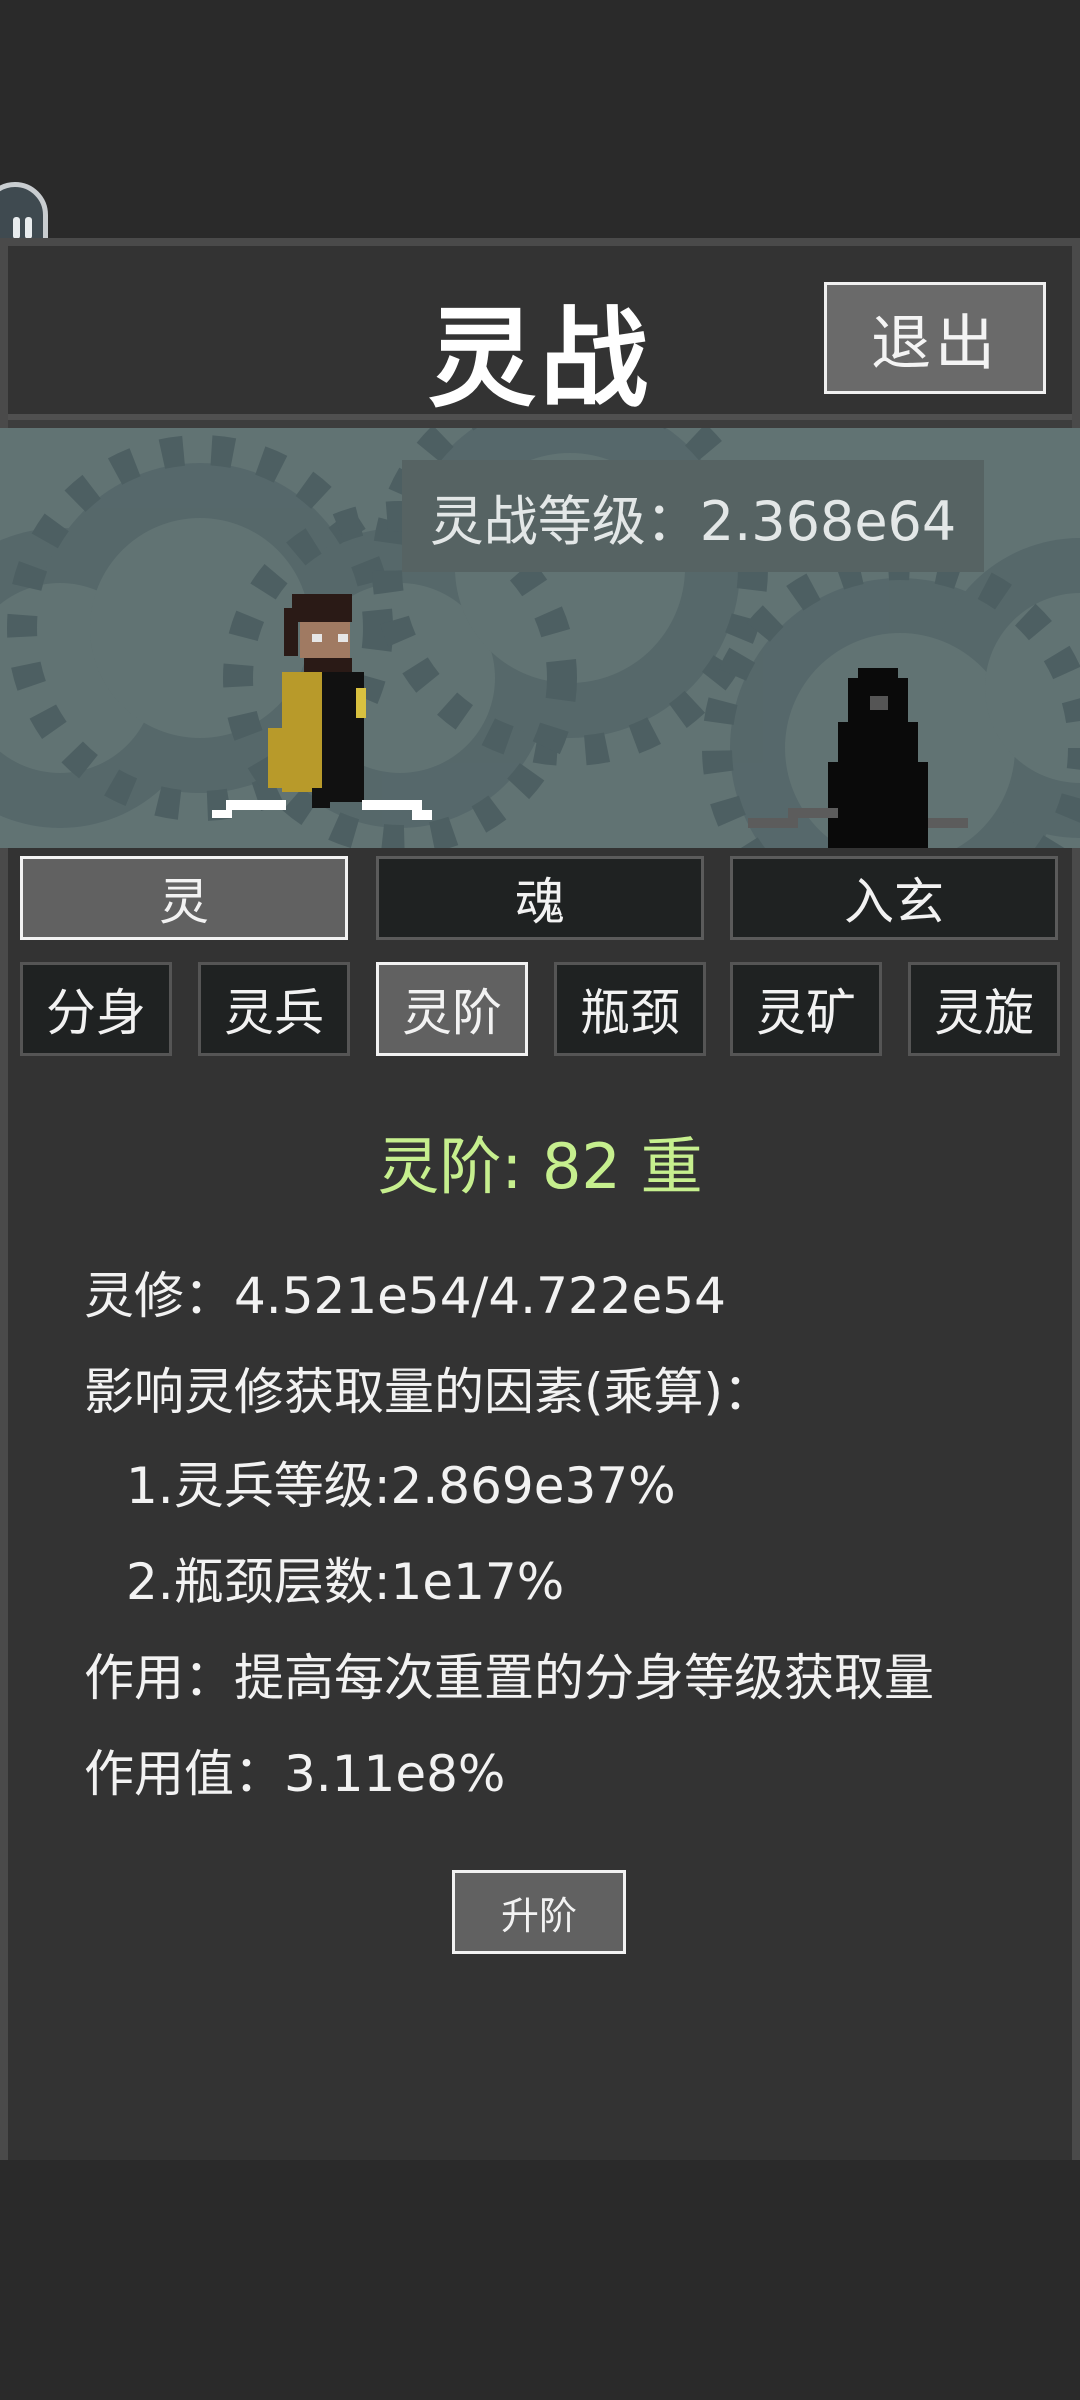 The image size is (1080, 2400). I want to click on tab-ling: 灵, so click(184, 898).